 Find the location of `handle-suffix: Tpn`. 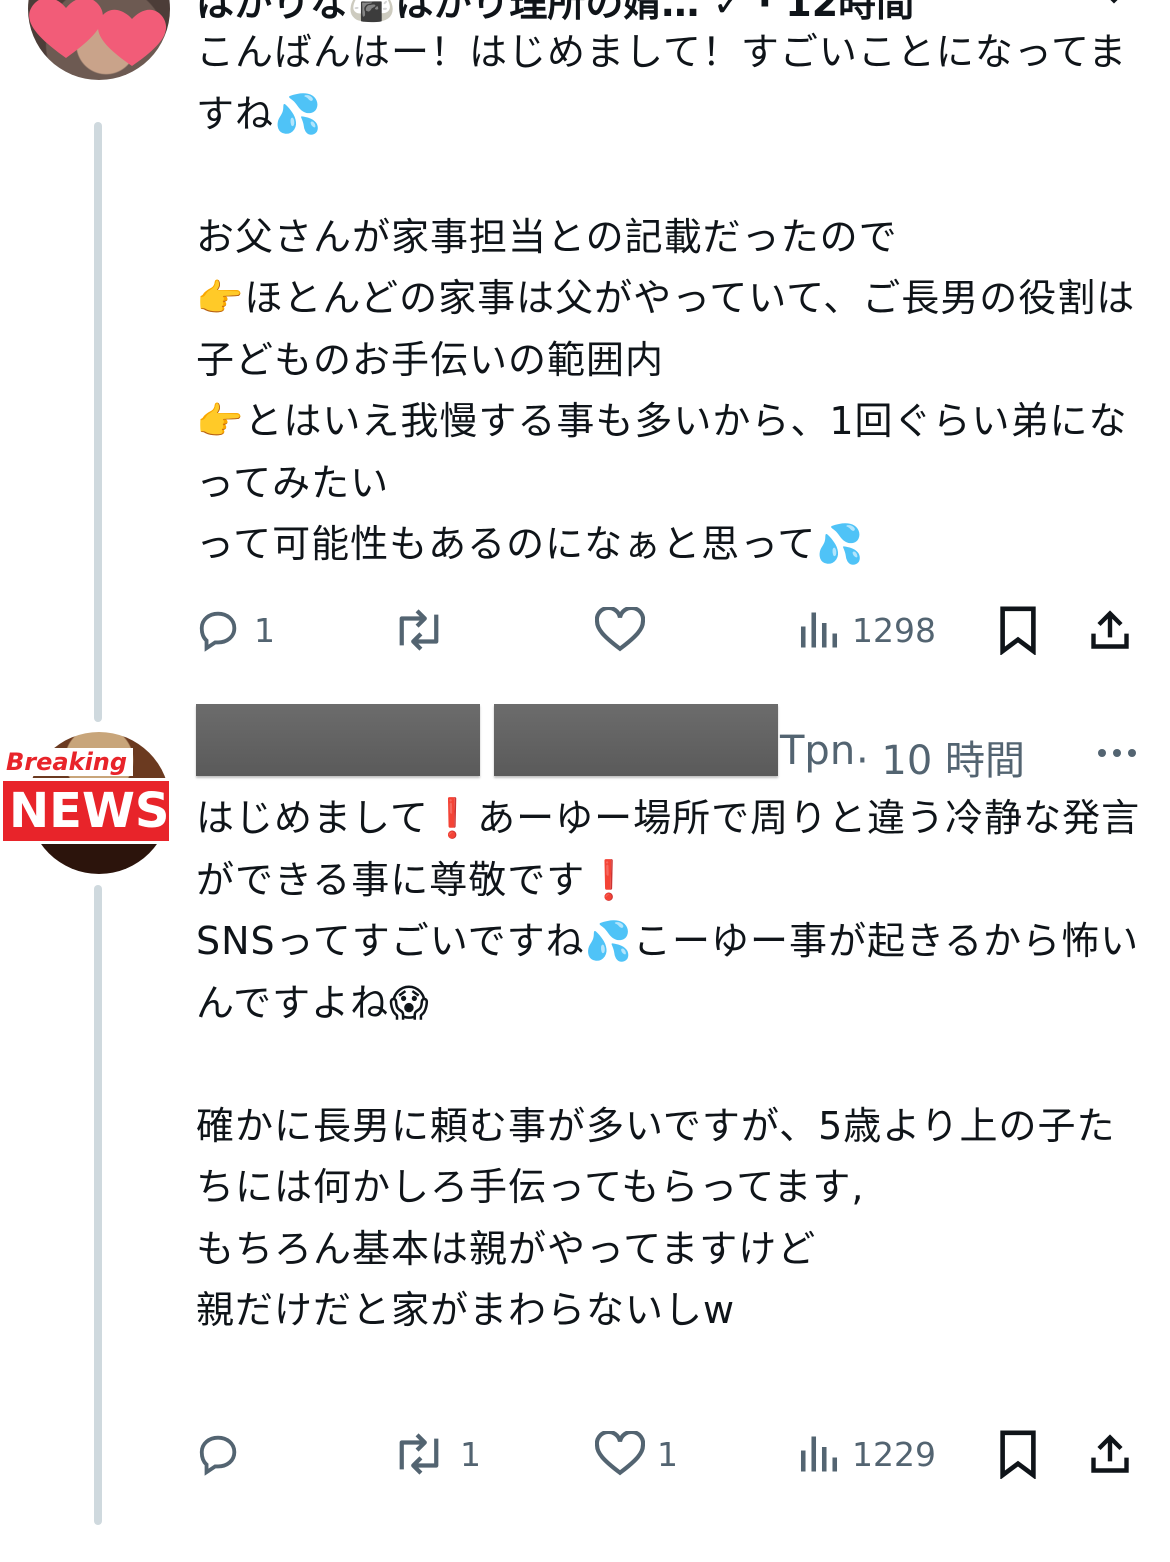

handle-suffix: Tpn is located at coordinates (817, 751).